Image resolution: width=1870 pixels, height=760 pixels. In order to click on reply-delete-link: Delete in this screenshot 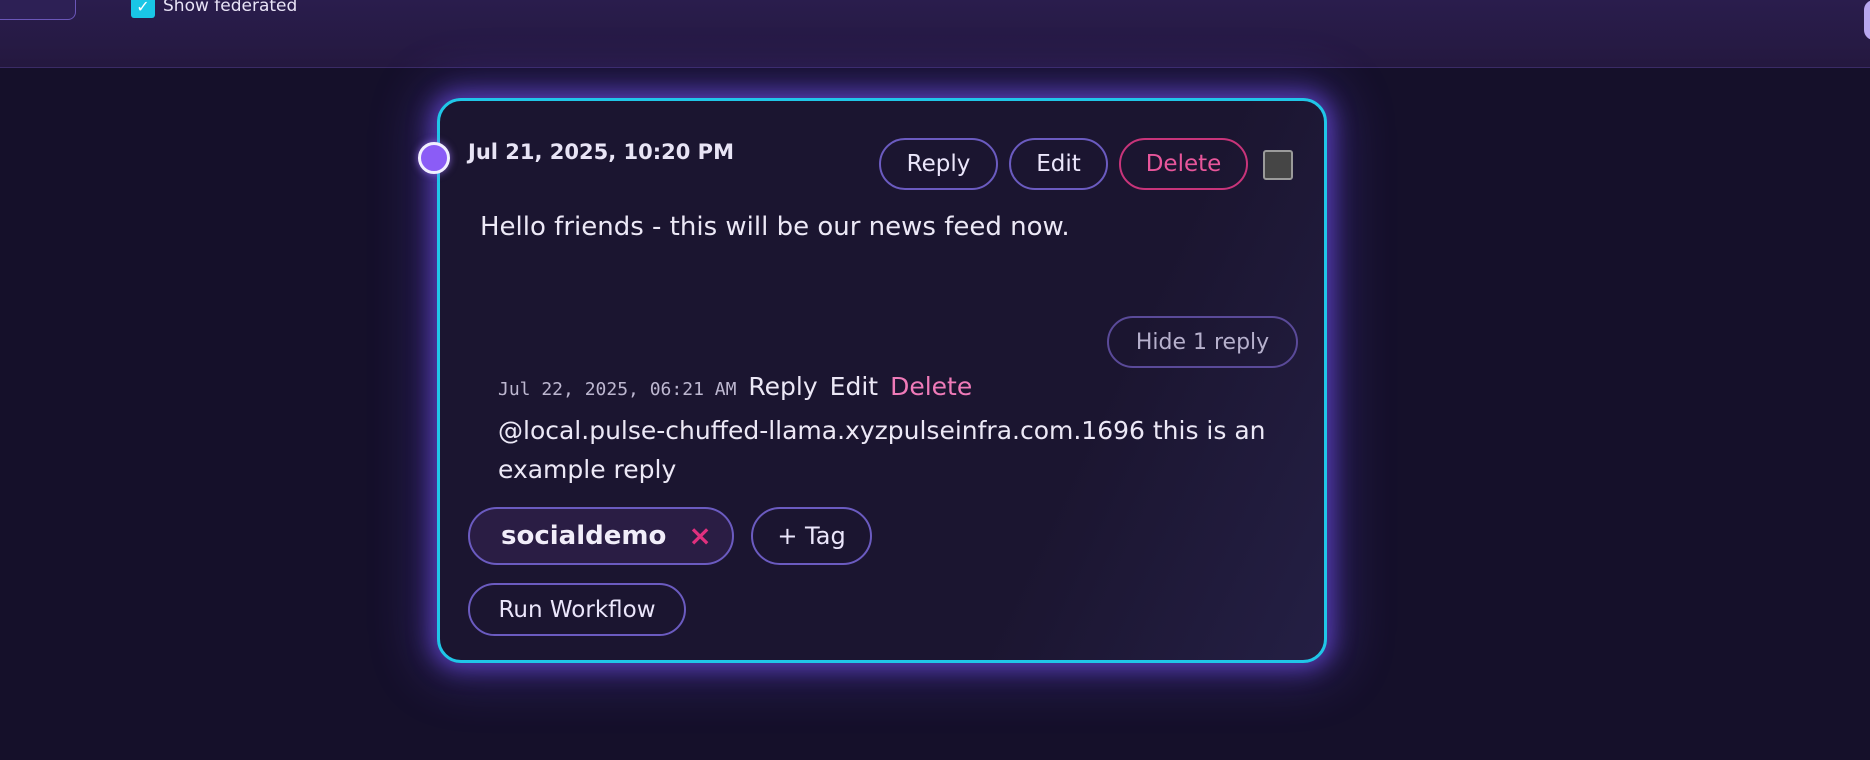, I will do `click(931, 386)`.